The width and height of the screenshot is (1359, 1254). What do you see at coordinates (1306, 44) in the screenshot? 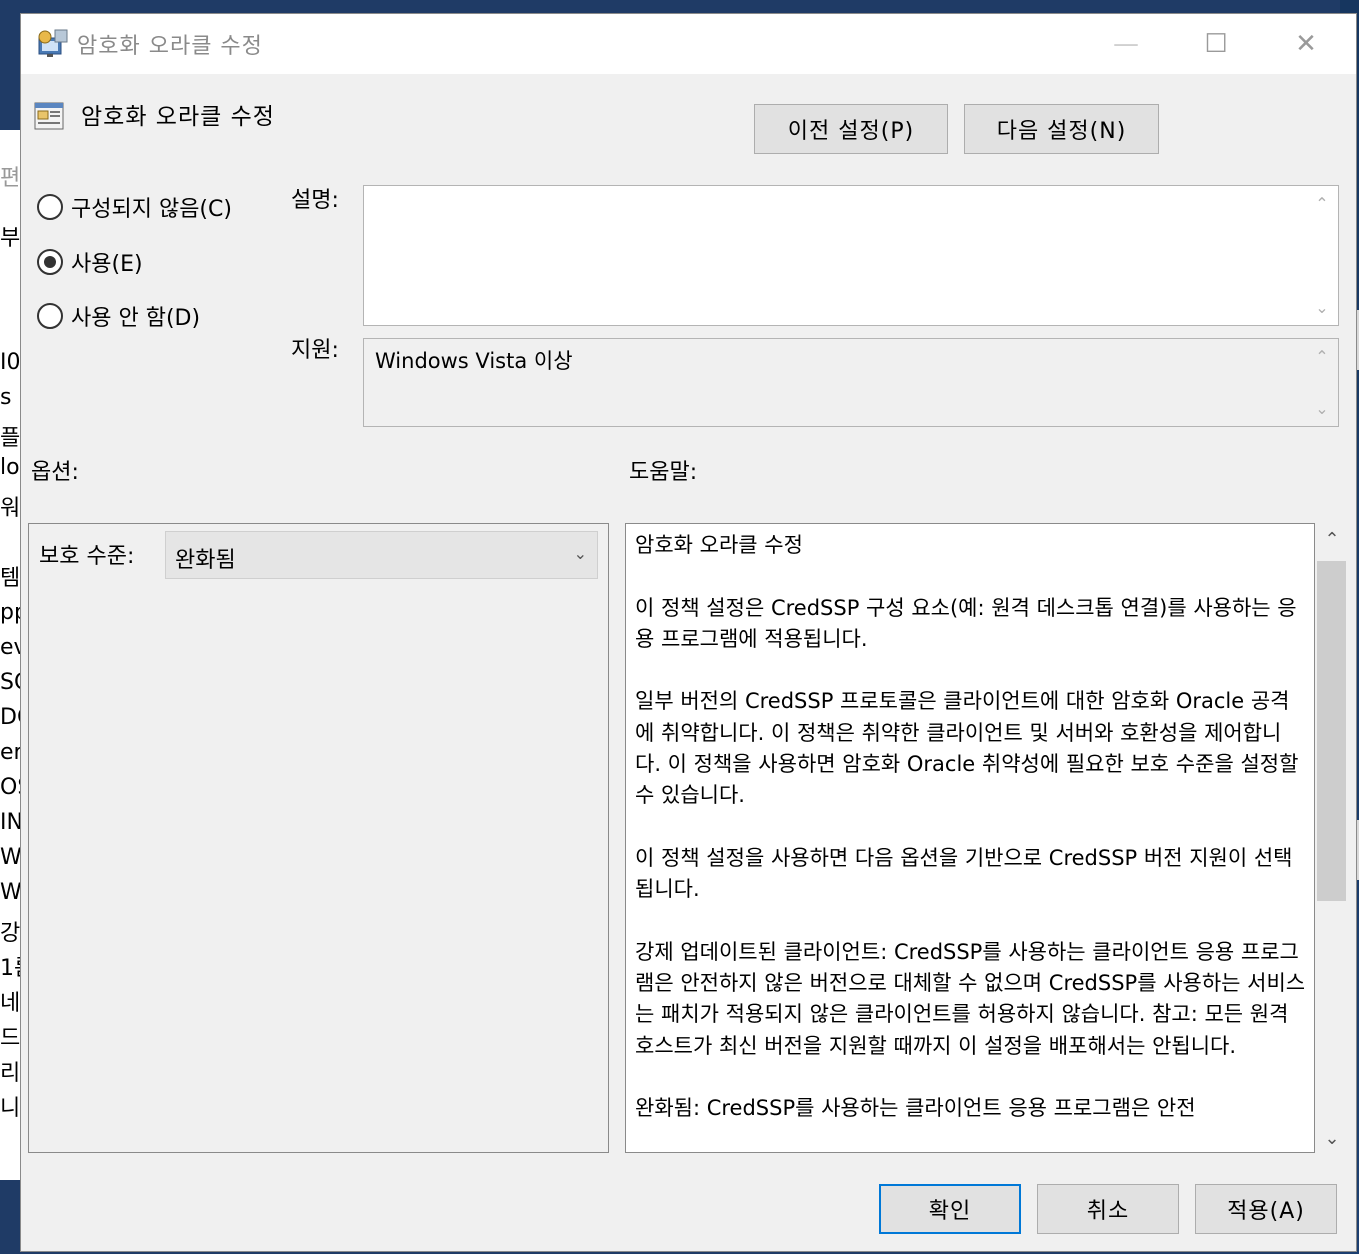
I see `close-button: ✕` at bounding box center [1306, 44].